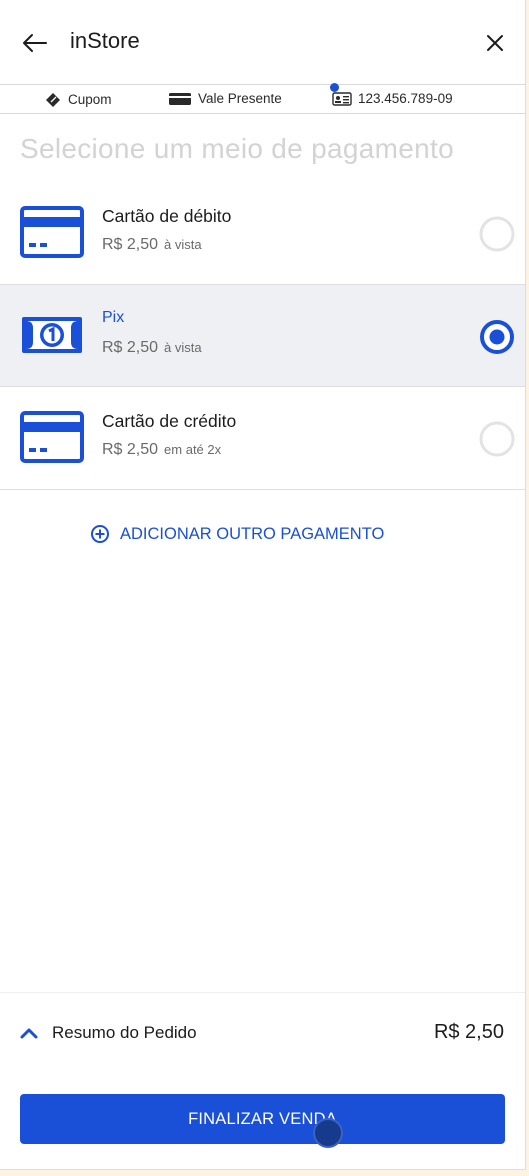  I want to click on info-bar: Cupom Vale Presente 123.456.789-09, so click(262, 98).